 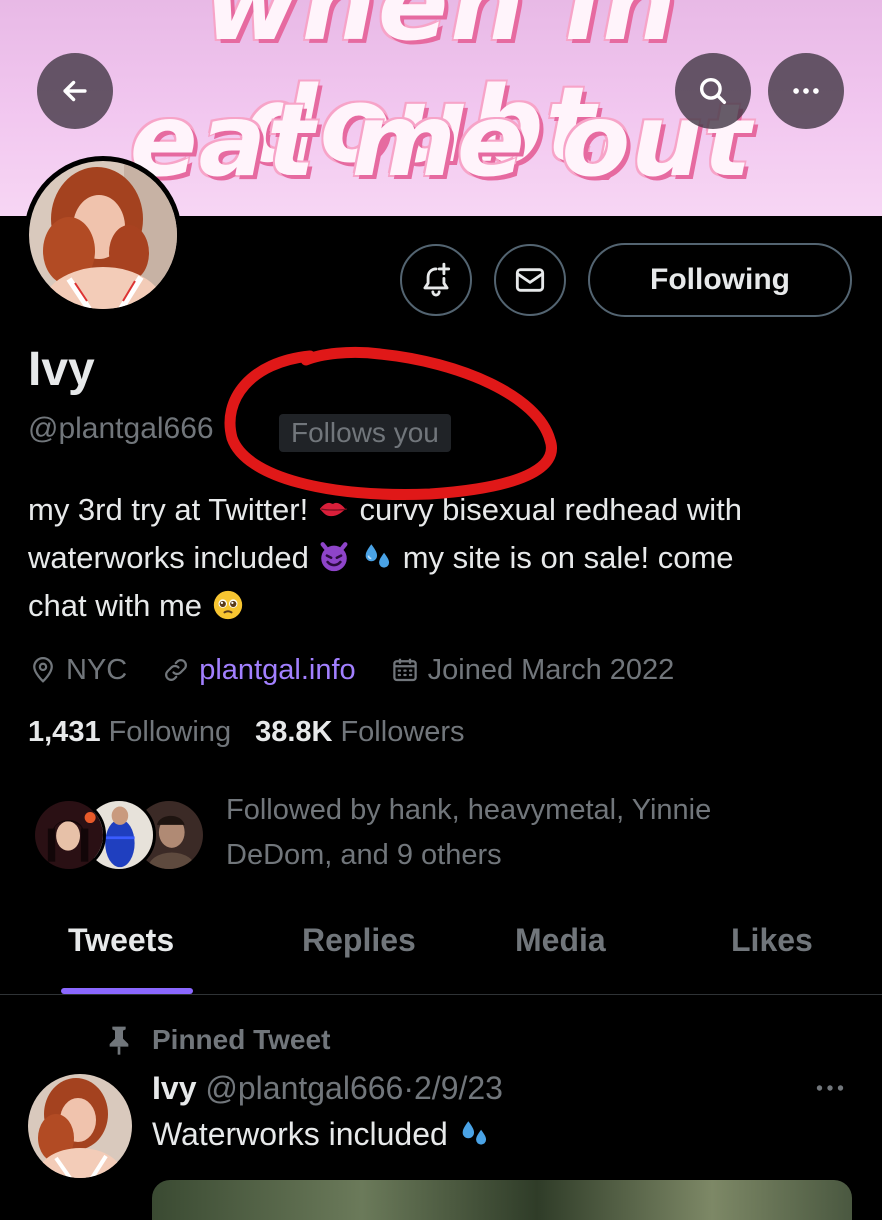 I want to click on pinned-label-text: Pinned Tweet, so click(x=241, y=1039).